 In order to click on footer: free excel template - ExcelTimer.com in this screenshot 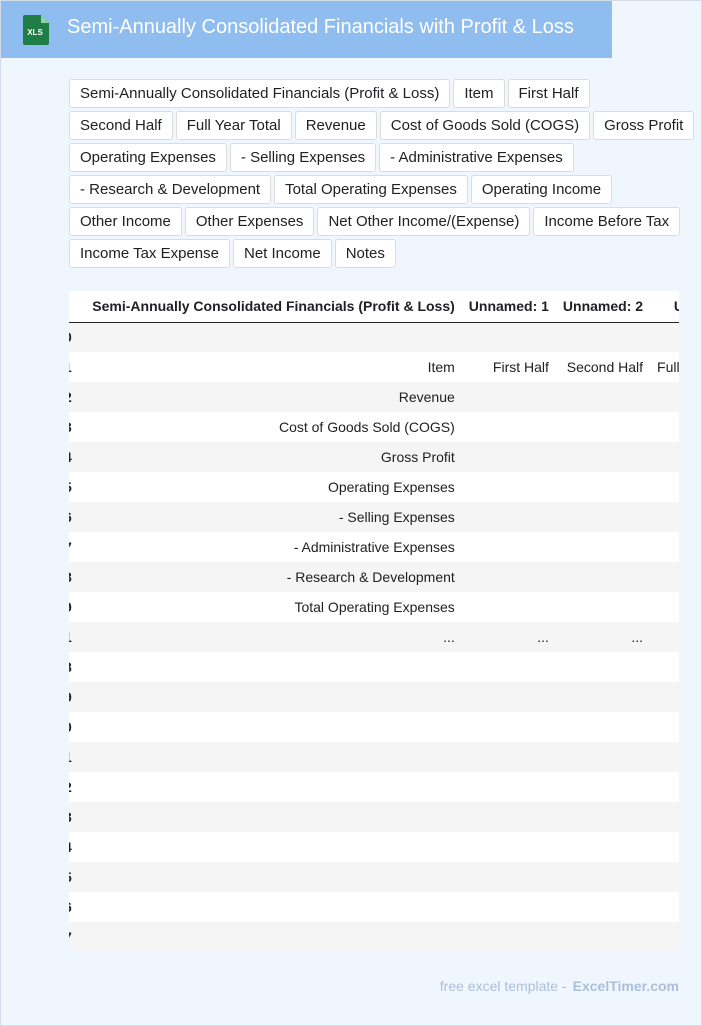, I will do `click(559, 986)`.